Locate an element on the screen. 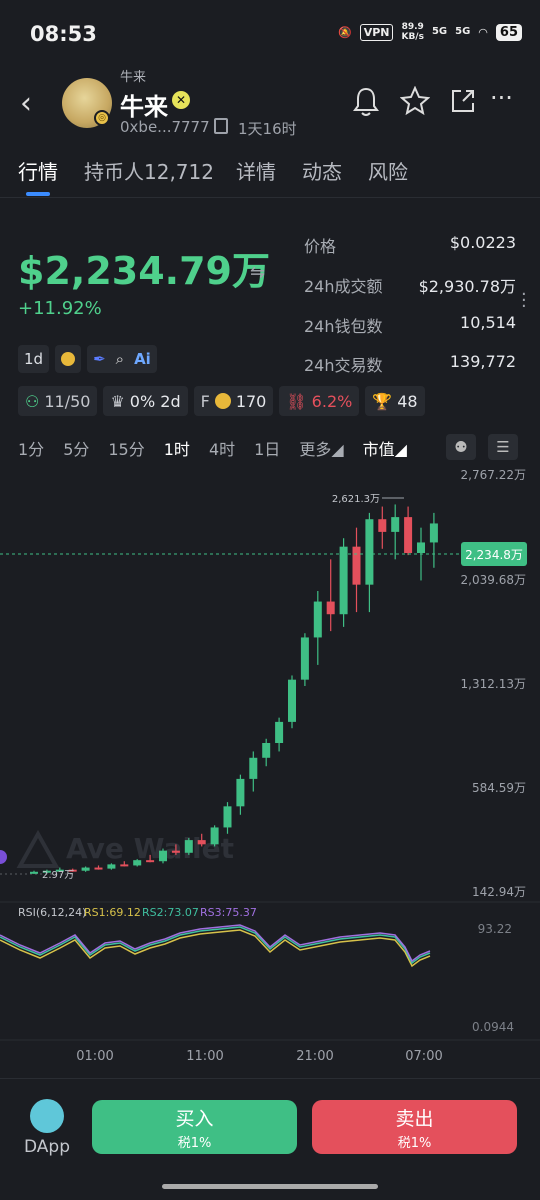 This screenshot has width=540, height=1200. vpn-badge: VPN is located at coordinates (376, 32).